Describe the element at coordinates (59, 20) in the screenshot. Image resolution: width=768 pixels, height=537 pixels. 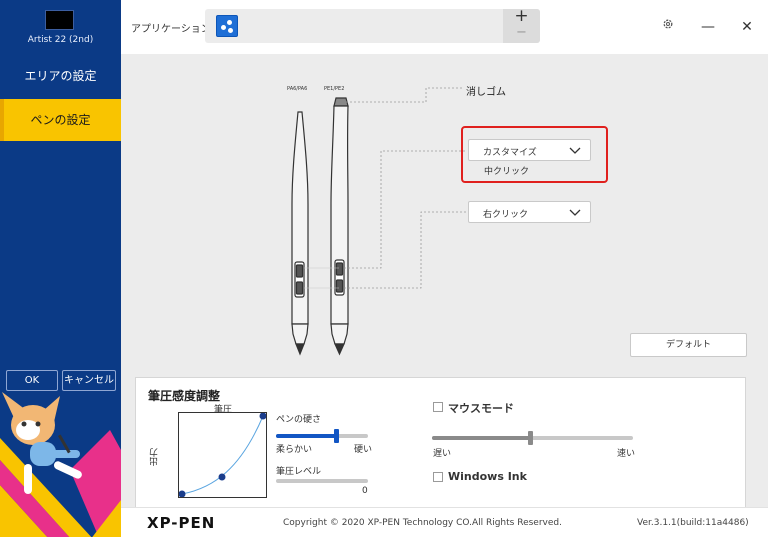
I see `device-thumbnail` at that location.